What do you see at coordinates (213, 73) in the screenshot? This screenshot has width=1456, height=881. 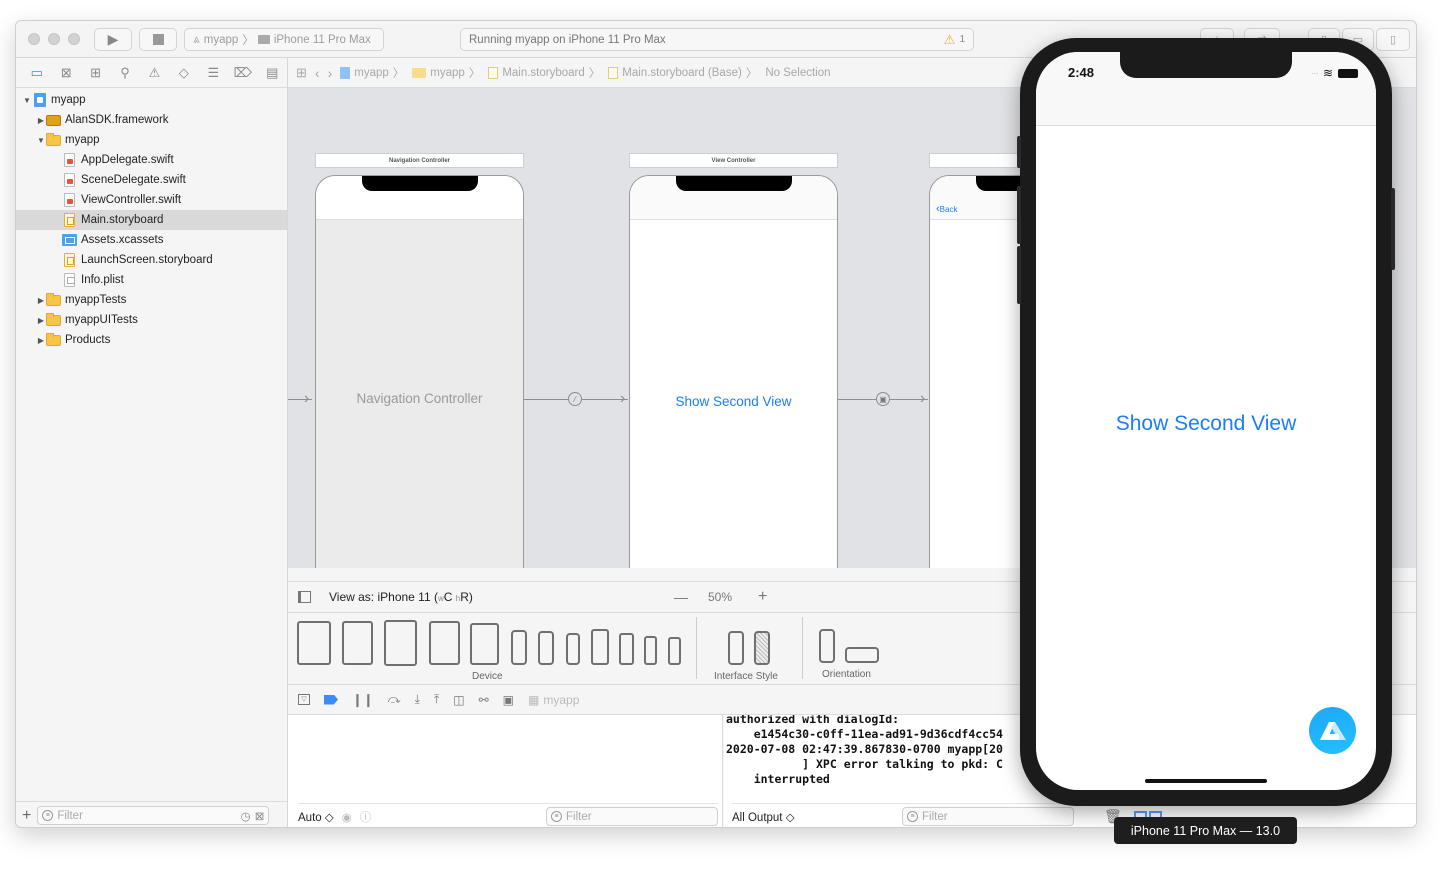 I see `debug-list-icon: ☰` at bounding box center [213, 73].